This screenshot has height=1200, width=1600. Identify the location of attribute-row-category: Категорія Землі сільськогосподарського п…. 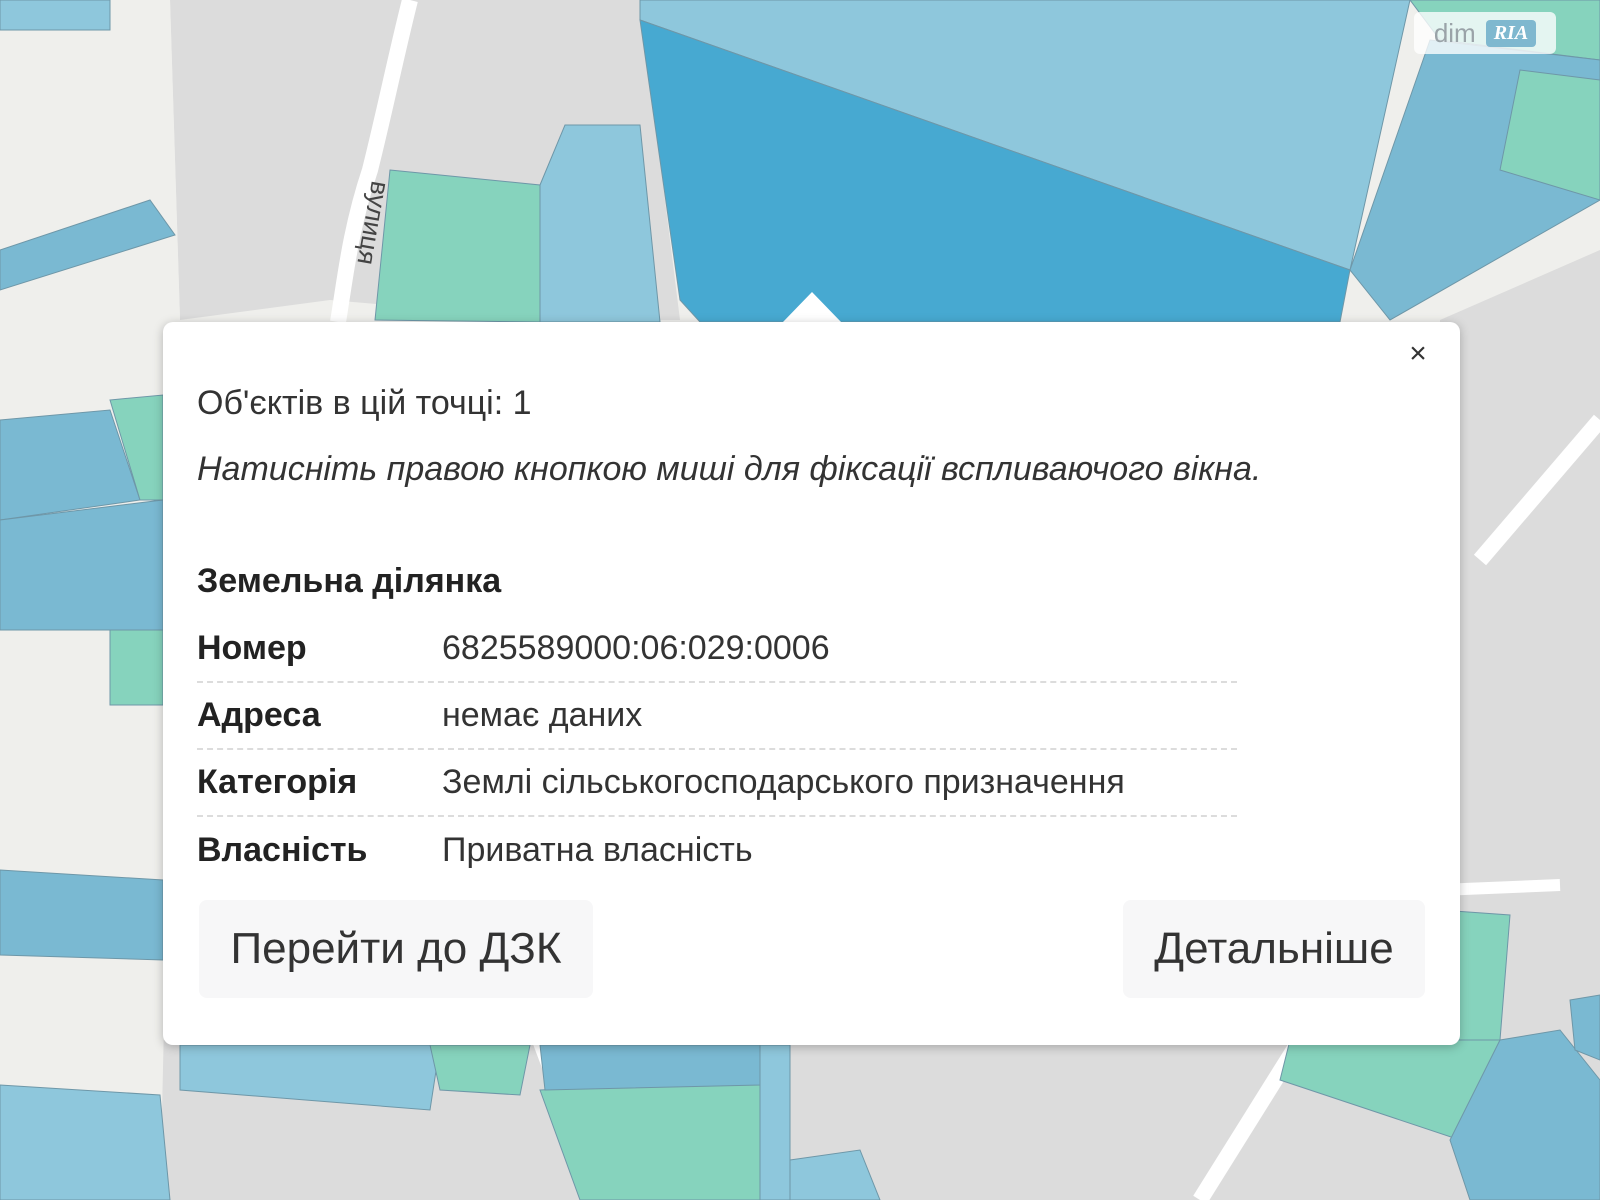
(717, 783).